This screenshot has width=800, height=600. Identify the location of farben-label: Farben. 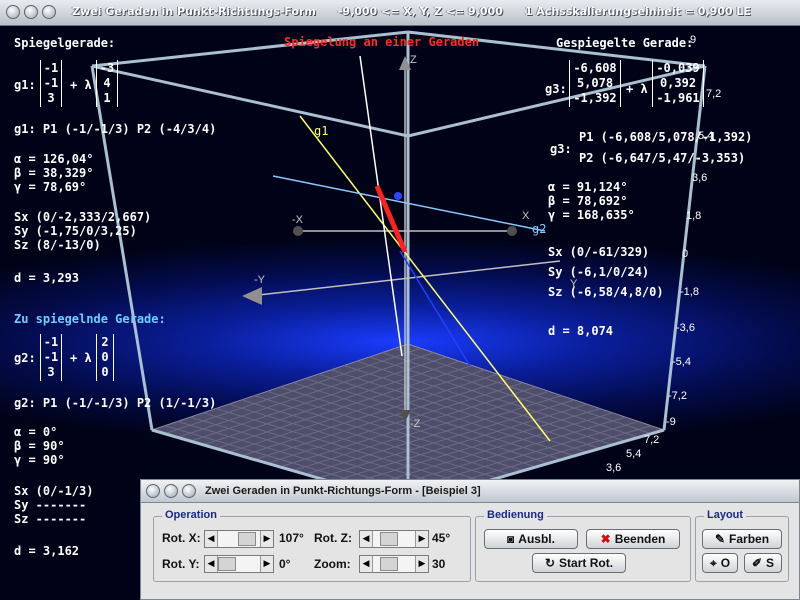
(749, 539).